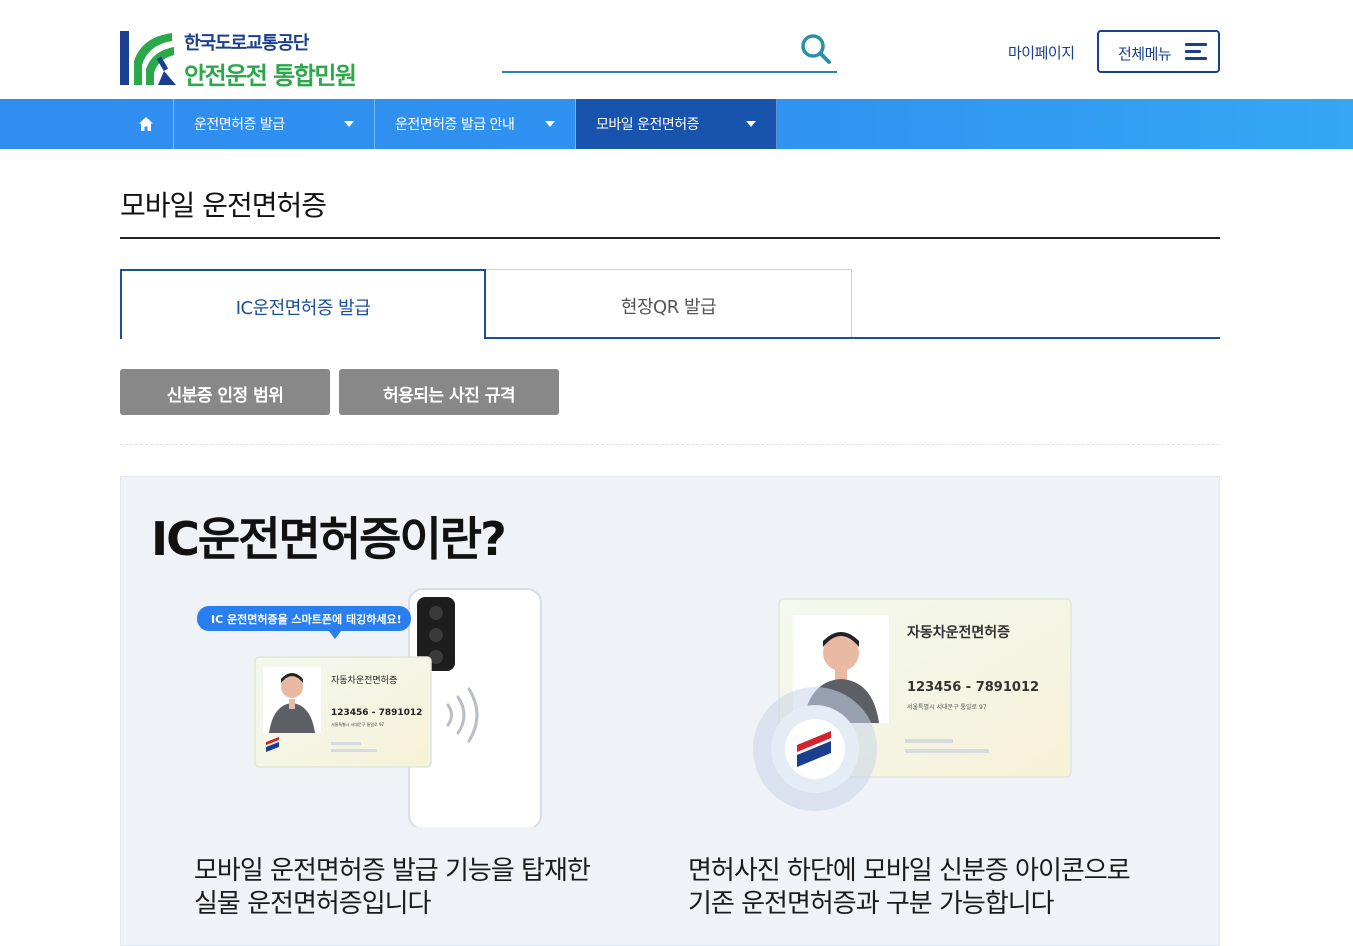 This screenshot has width=1353, height=946. Describe the element at coordinates (1196, 52) in the screenshot. I see `hamburger-icon` at that location.